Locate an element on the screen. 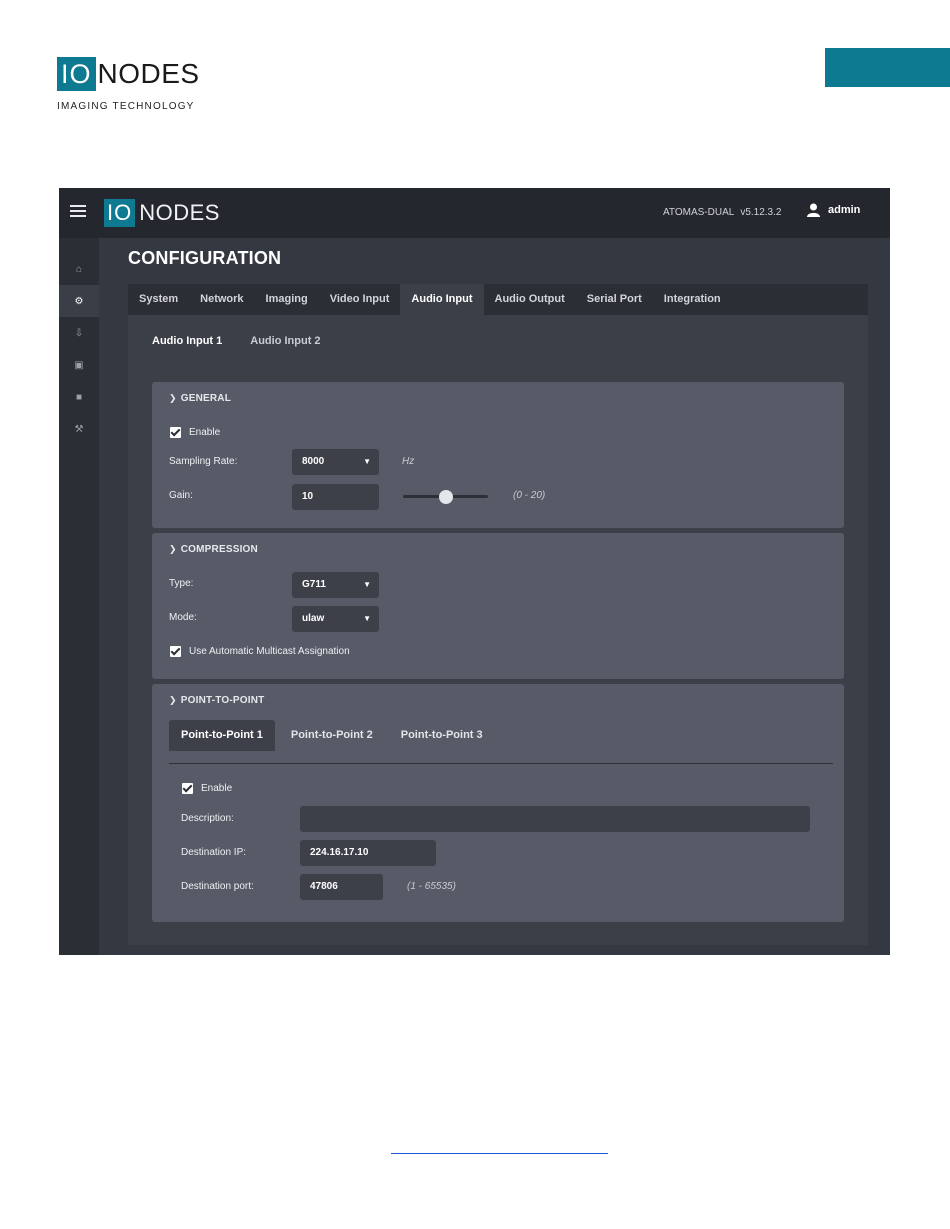 This screenshot has width=950, height=1229. wrench-icon: ⚒ is located at coordinates (79, 429).